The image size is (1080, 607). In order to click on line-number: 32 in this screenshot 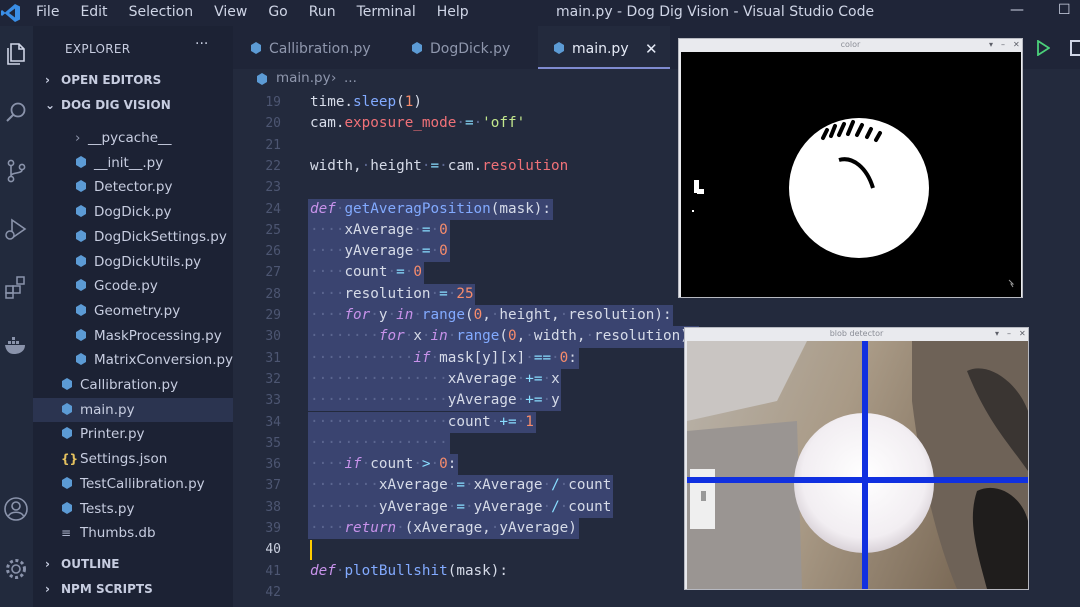, I will do `click(273, 379)`.